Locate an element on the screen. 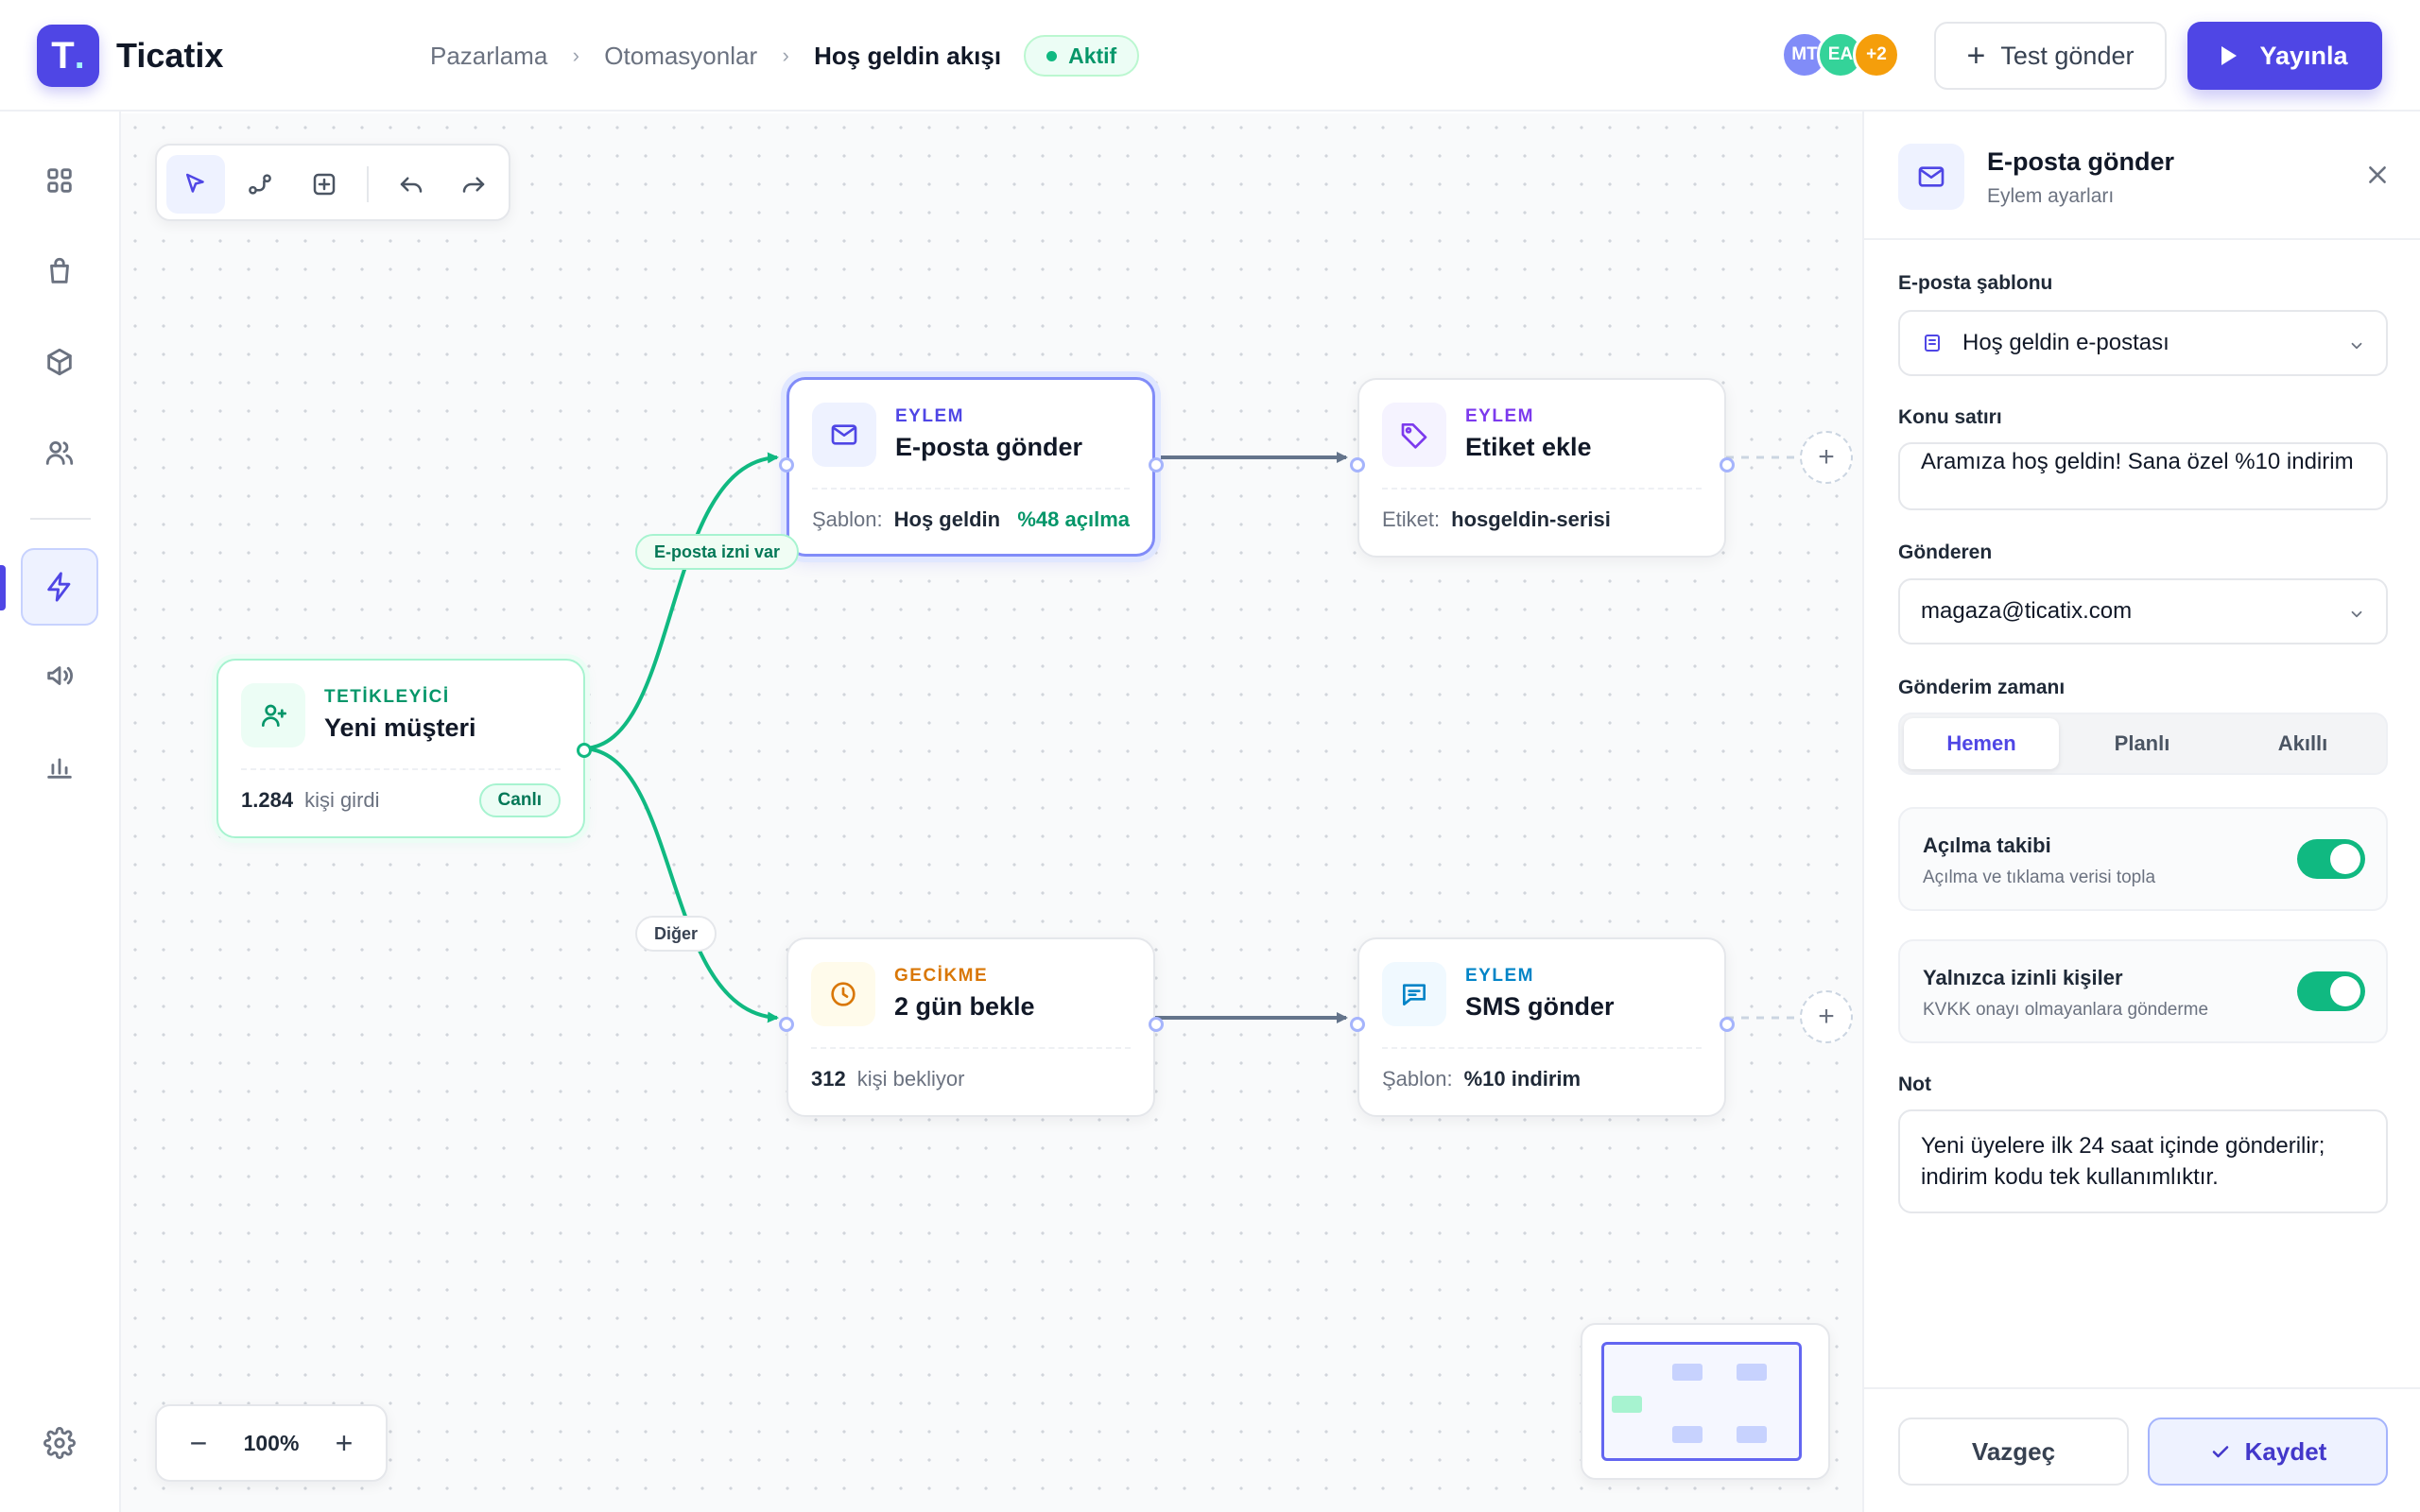 This screenshot has width=2420, height=1512. sidebar-divider is located at coordinates (60, 519).